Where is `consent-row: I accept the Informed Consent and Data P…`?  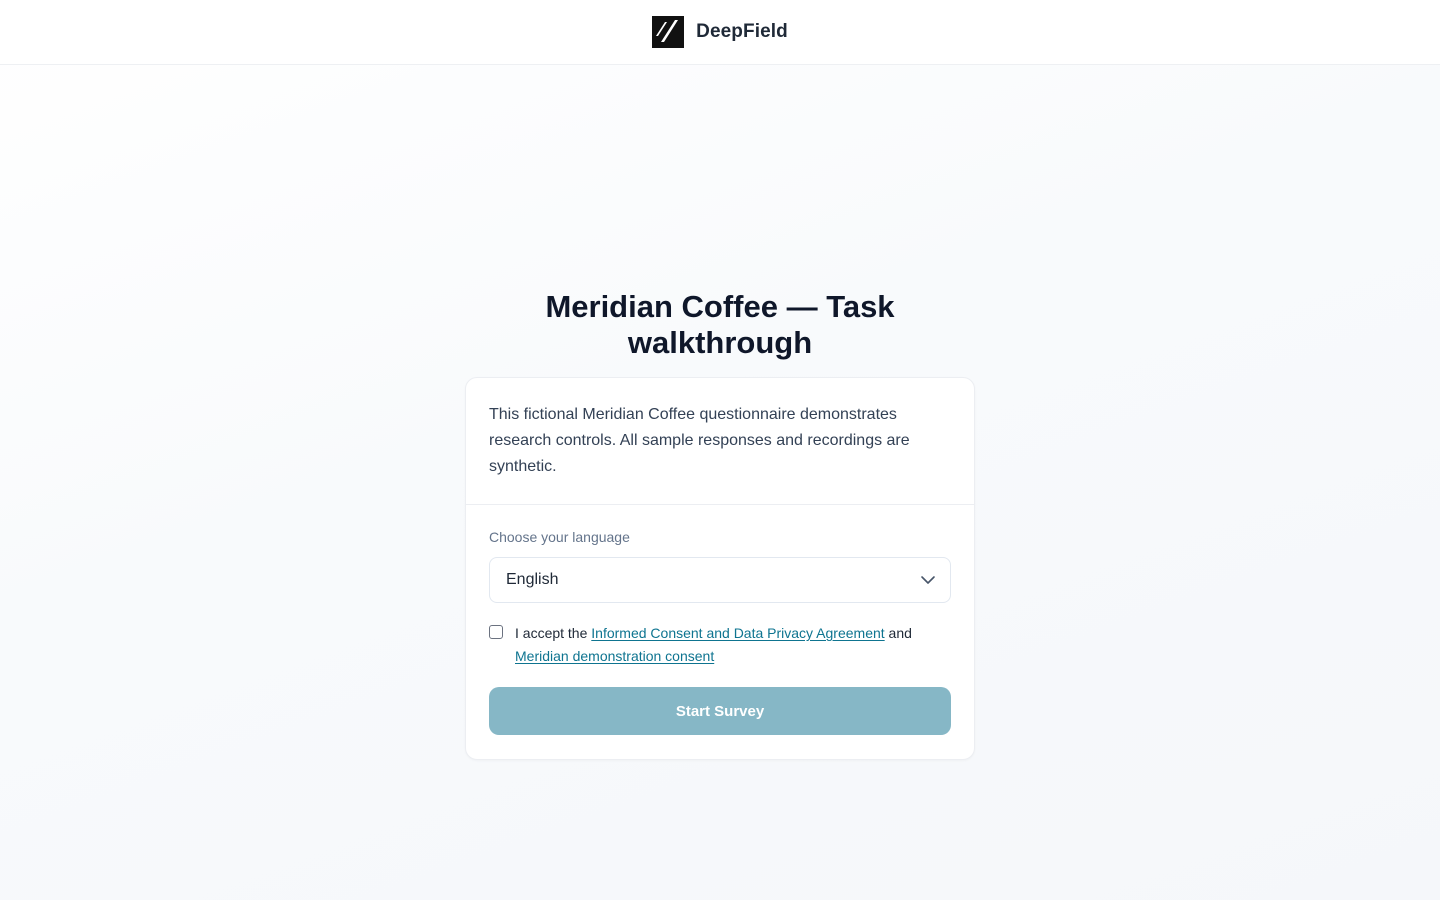
consent-row: I accept the Informed Consent and Data P… is located at coordinates (720, 645).